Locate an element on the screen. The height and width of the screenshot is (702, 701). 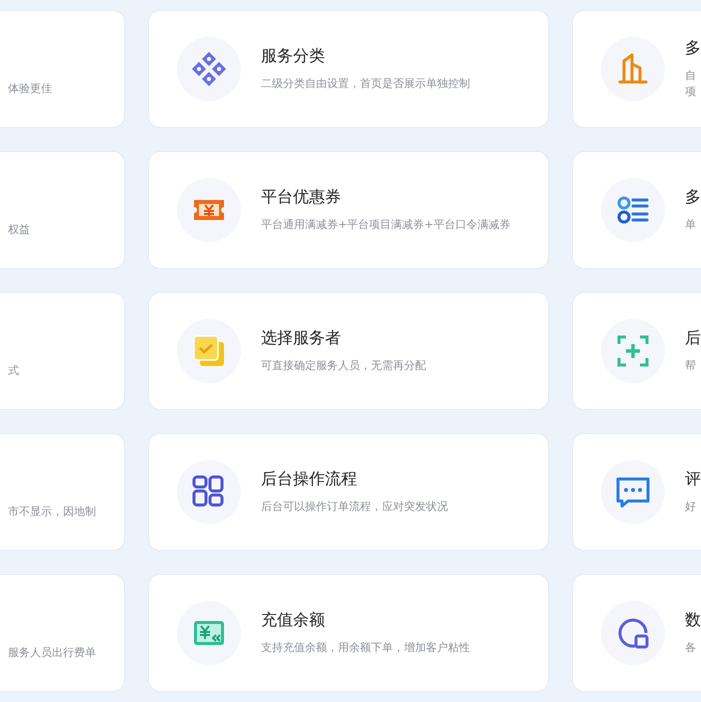
feature-description: 二级分类自由设置，首页是否展示单独控制 is located at coordinates (365, 84).